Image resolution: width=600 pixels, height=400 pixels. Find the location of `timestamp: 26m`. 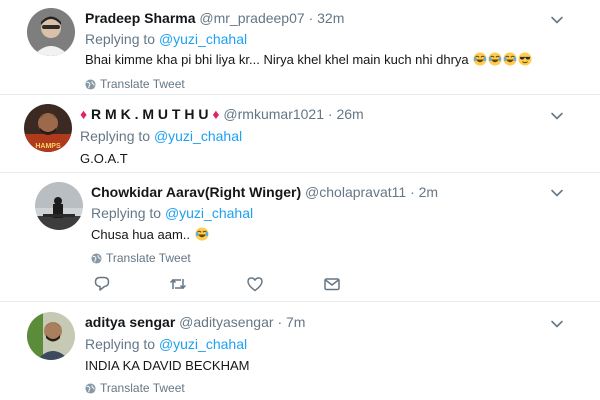

timestamp: 26m is located at coordinates (349, 114).